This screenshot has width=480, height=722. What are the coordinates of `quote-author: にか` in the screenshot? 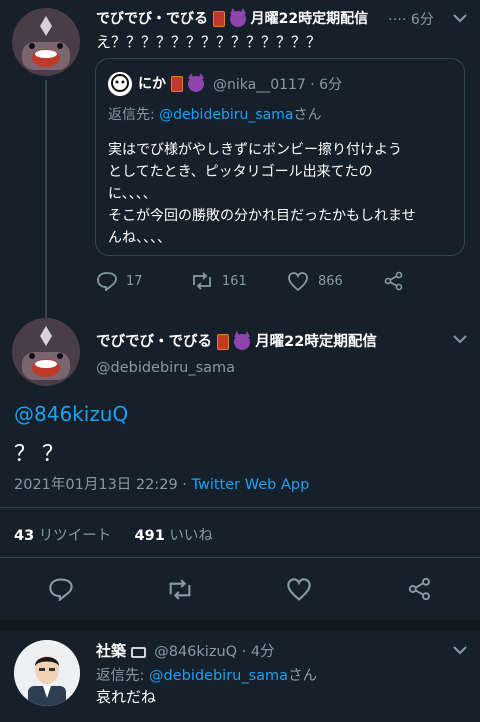 It's located at (171, 83).